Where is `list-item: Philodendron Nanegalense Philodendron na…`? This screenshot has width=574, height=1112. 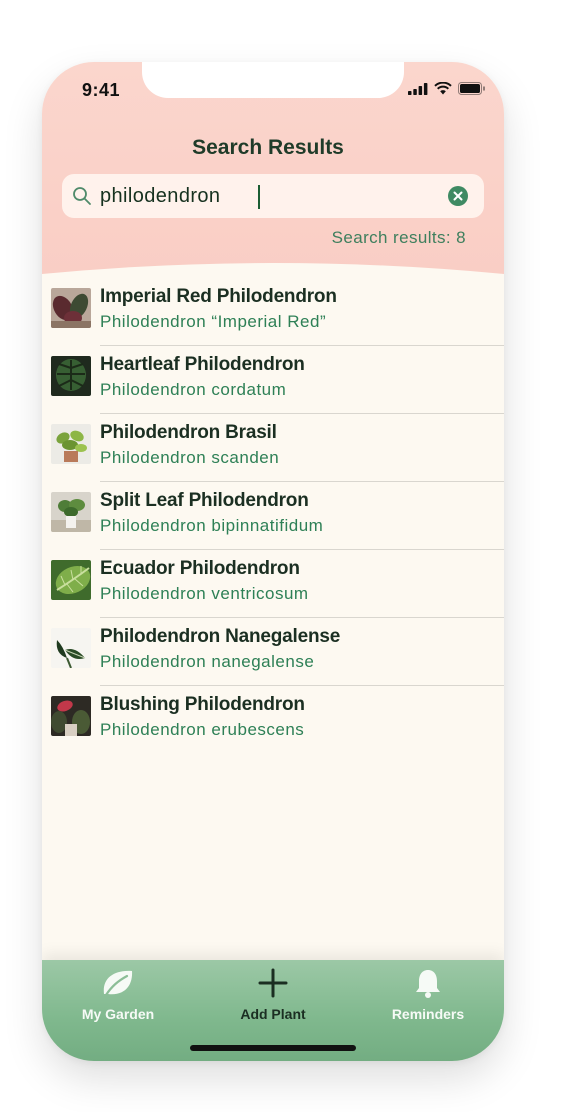 list-item: Philodendron Nanegalense Philodendron na… is located at coordinates (273, 652).